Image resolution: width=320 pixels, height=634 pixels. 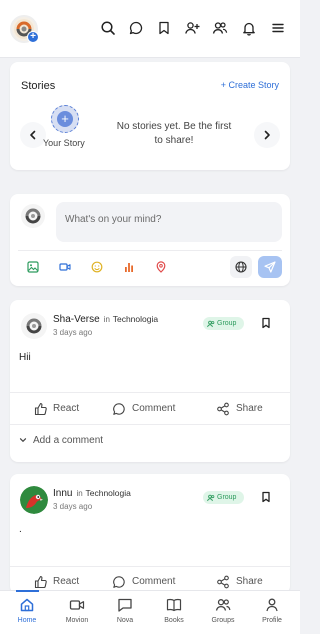 I want to click on nav-books: Books, so click(x=174, y=610).